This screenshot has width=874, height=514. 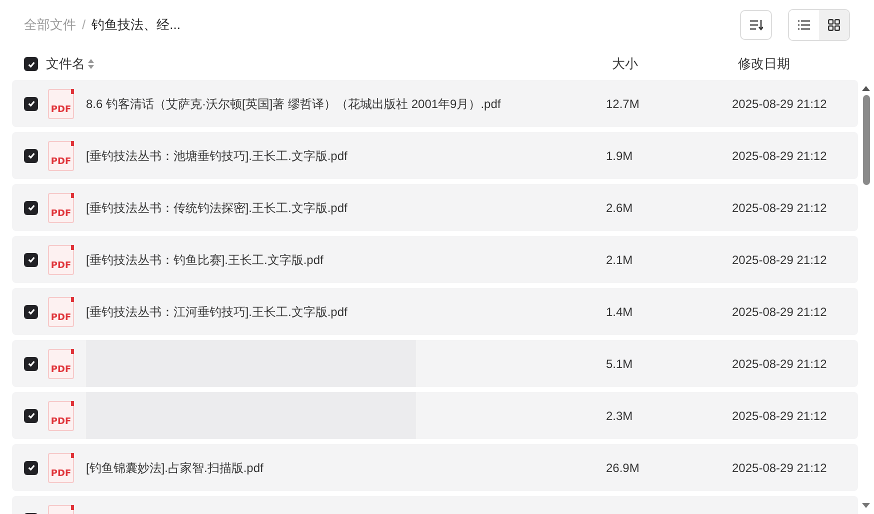 What do you see at coordinates (623, 468) in the screenshot?
I see `file-size: 26.9M` at bounding box center [623, 468].